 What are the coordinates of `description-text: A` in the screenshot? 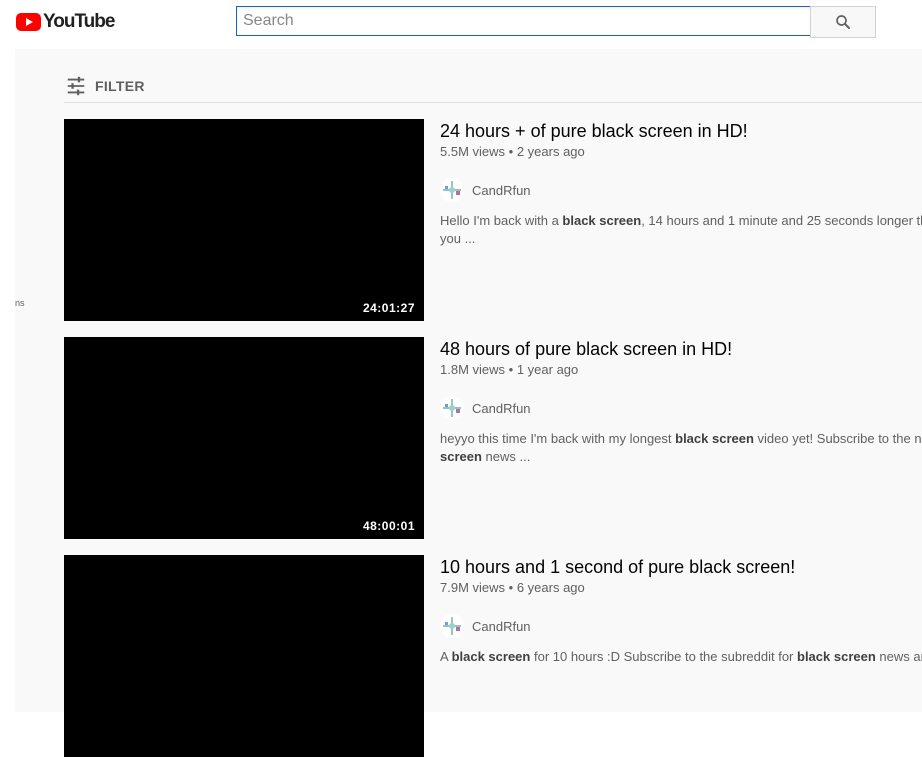 It's located at (446, 656).